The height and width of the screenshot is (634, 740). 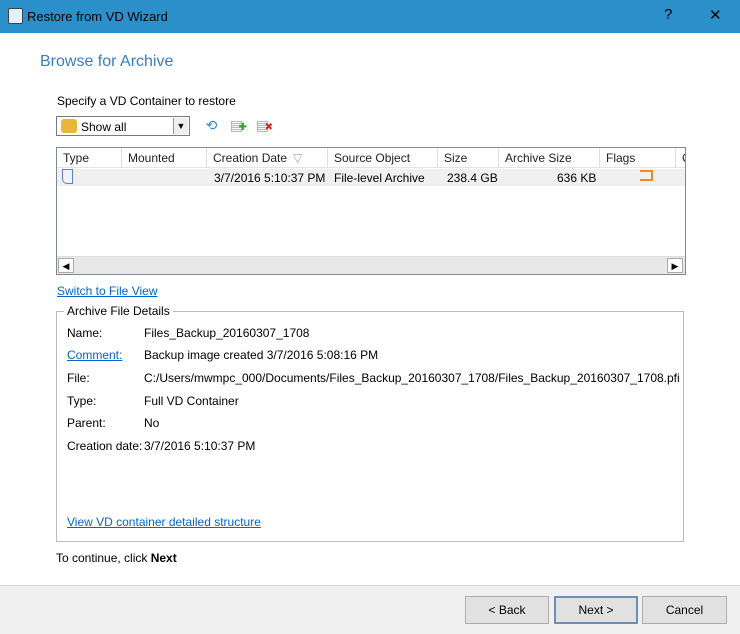 I want to click on page-title: Browse for Archive, so click(x=107, y=61).